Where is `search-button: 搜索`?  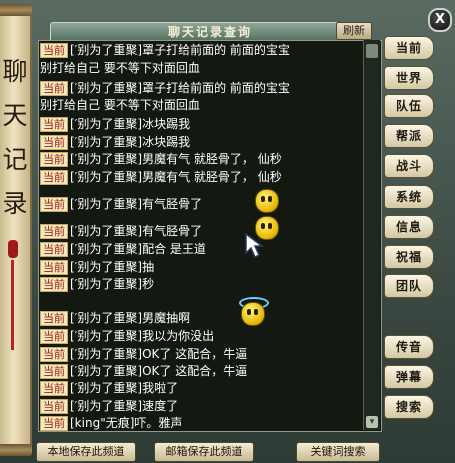
search-button: 搜索 is located at coordinates (409, 407).